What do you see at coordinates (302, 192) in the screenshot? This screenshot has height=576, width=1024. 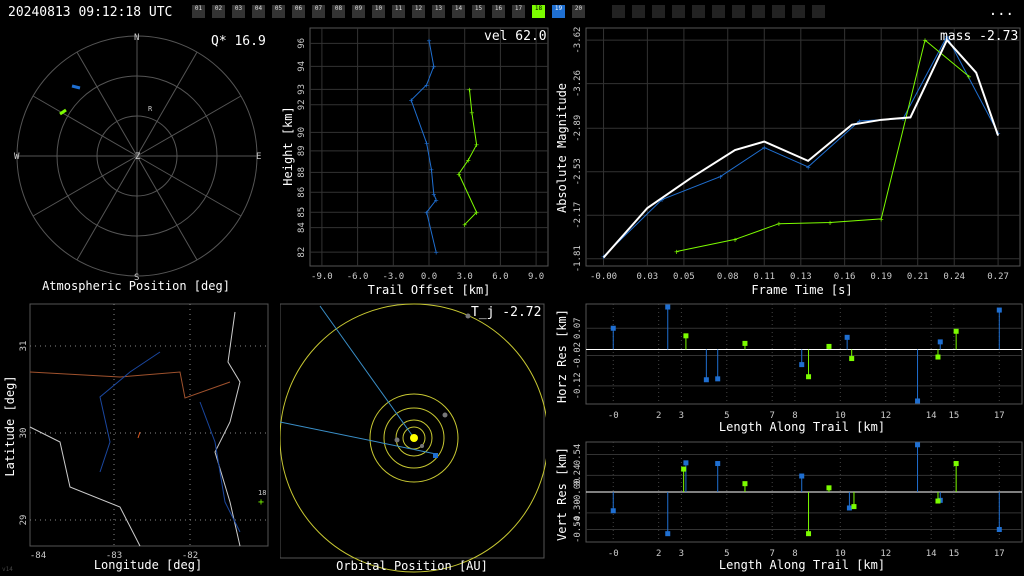 I see `hp-ytick: 86` at bounding box center [302, 192].